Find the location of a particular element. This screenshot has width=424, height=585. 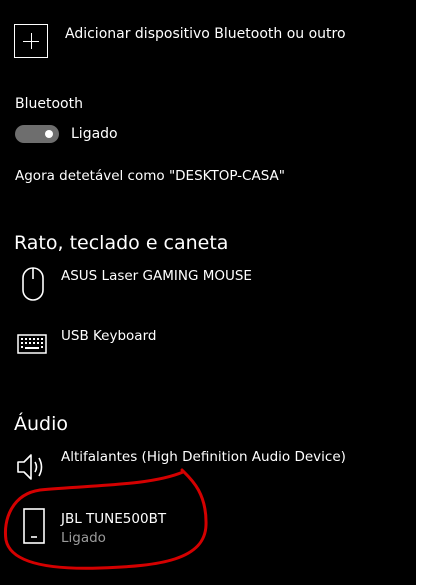

annotation-circle is located at coordinates (105, 519).